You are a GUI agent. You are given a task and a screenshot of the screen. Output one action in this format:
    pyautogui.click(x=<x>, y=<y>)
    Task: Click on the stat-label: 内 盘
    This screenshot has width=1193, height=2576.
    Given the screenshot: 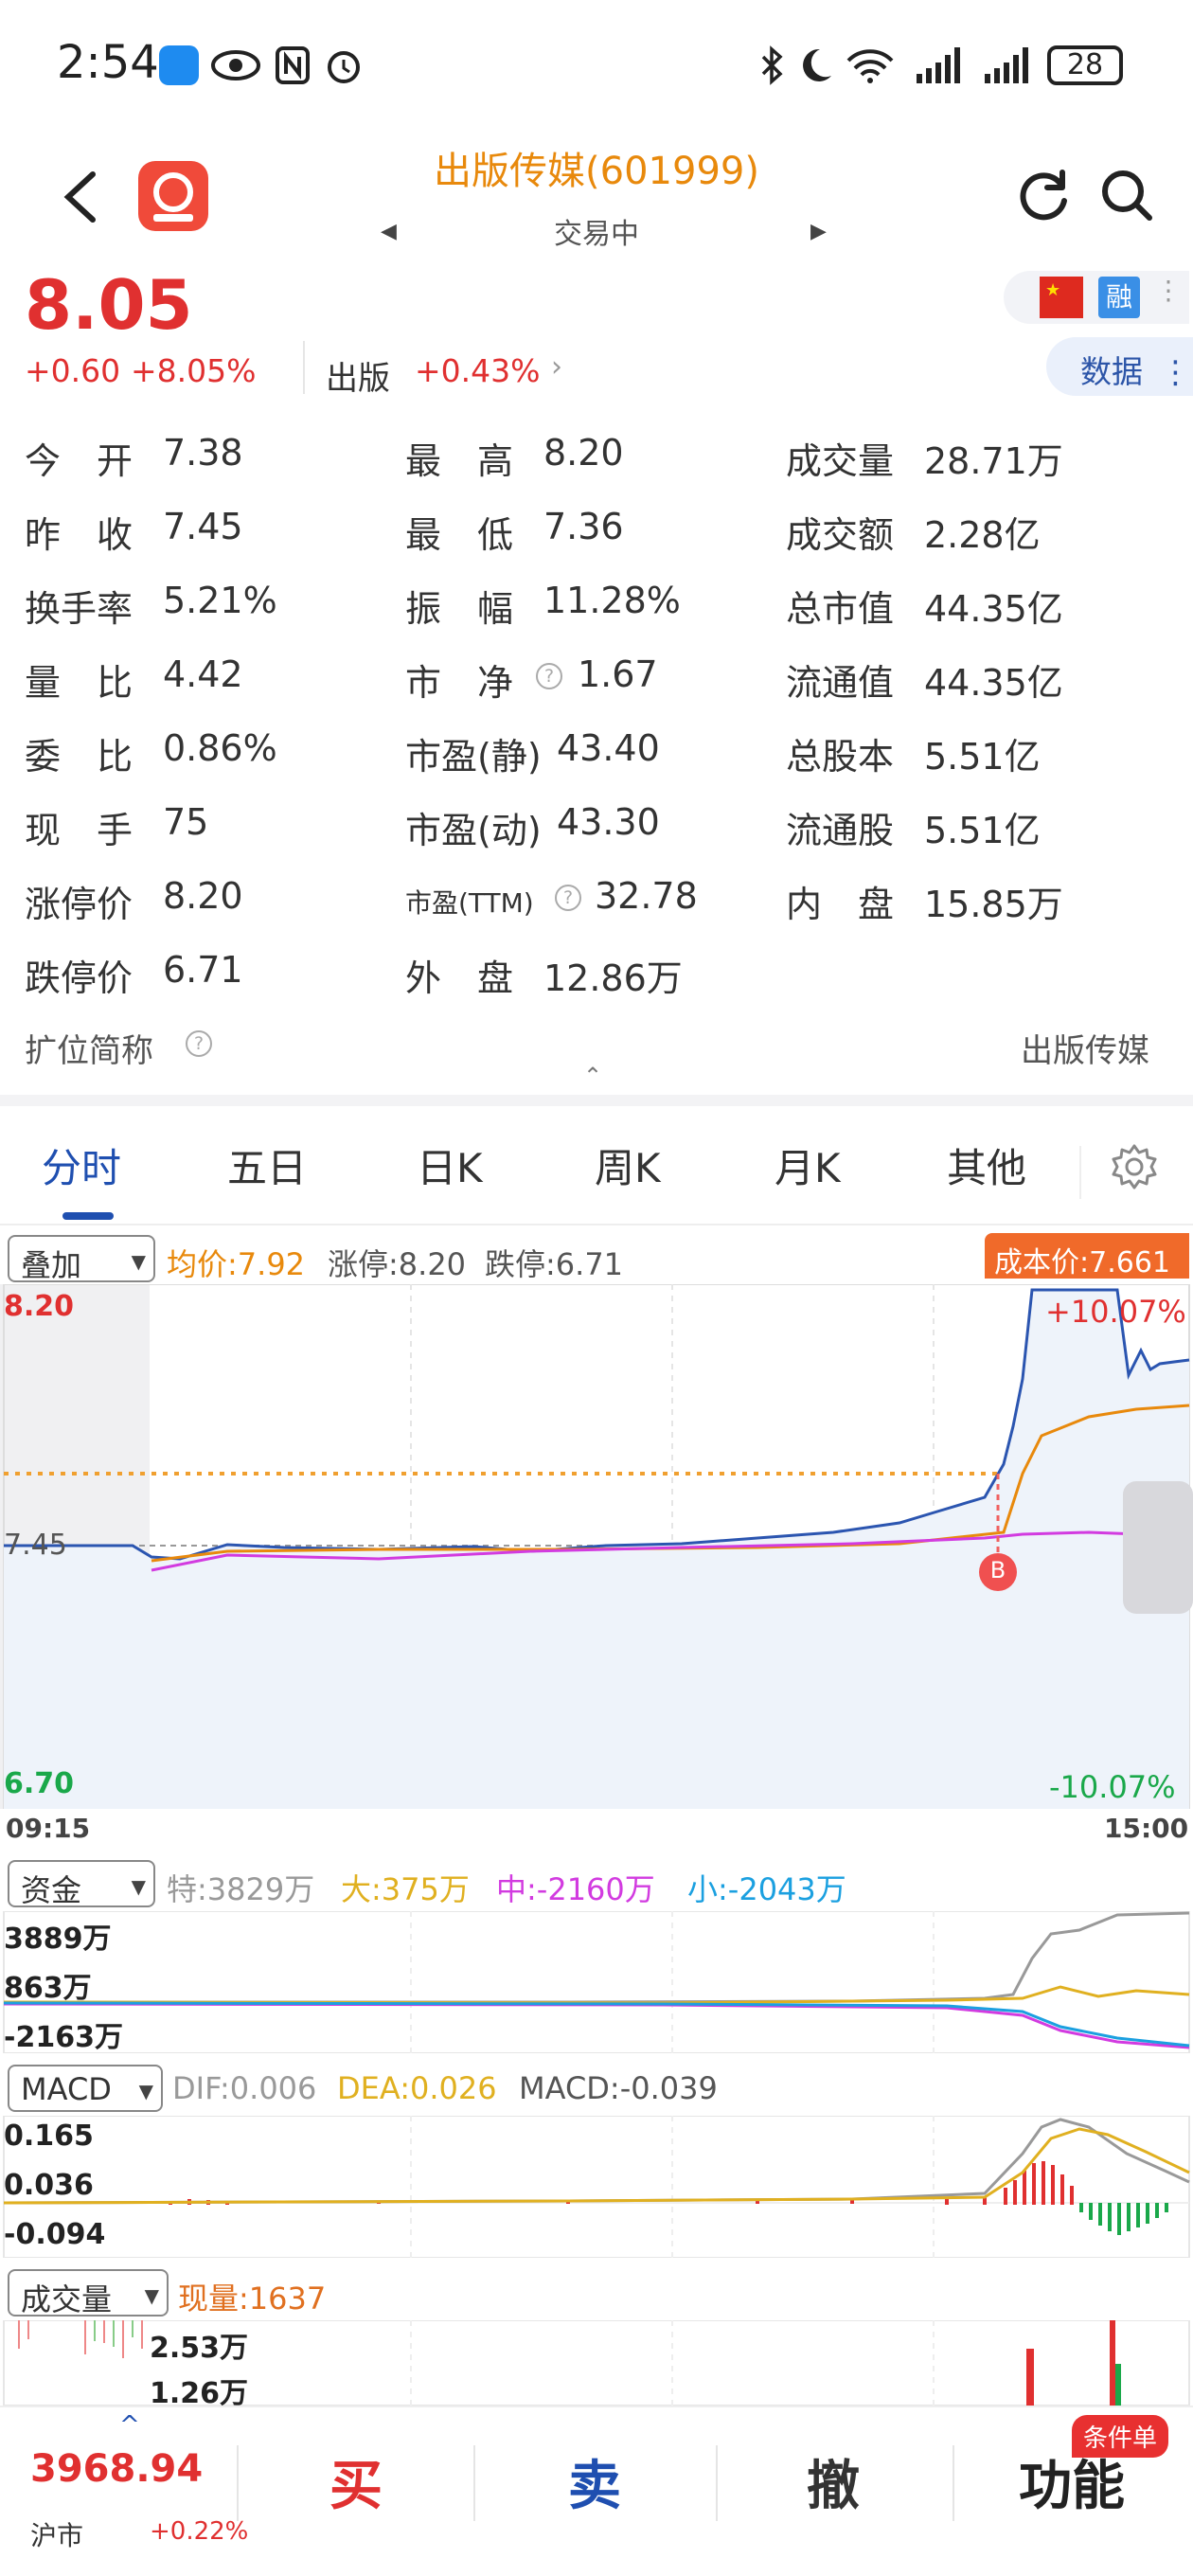 What is the action you would take?
    pyautogui.click(x=840, y=904)
    